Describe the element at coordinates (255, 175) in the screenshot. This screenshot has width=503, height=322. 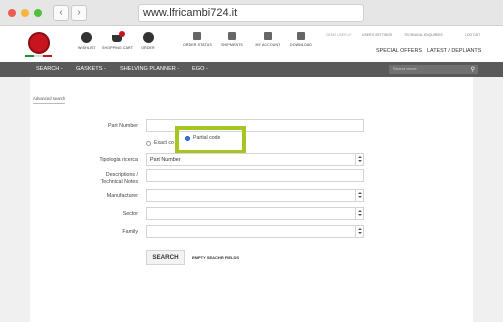
I see `descriptions-input` at that location.